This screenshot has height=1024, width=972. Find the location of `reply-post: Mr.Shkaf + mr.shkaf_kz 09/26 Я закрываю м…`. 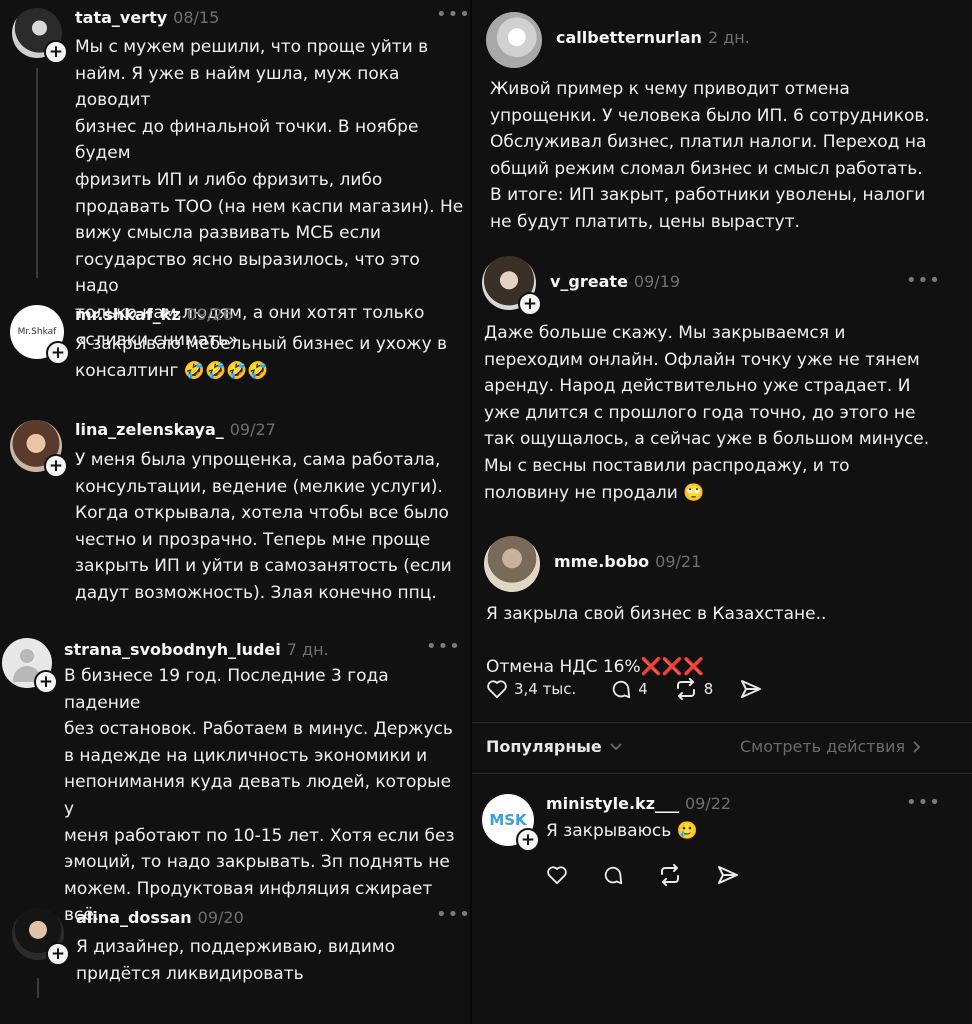

reply-post: Mr.Shkaf + mr.shkaf_kz 09/26 Я закрываю м… is located at coordinates (235, 350).